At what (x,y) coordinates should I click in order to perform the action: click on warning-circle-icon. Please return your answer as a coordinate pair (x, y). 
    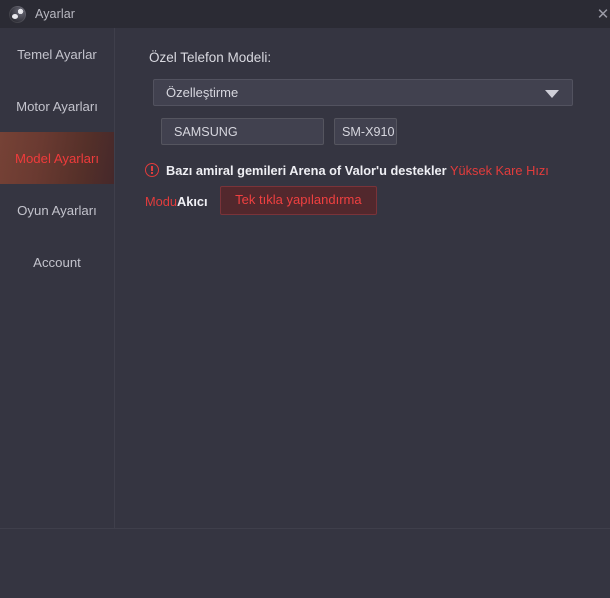
    Looking at the image, I should click on (152, 170).